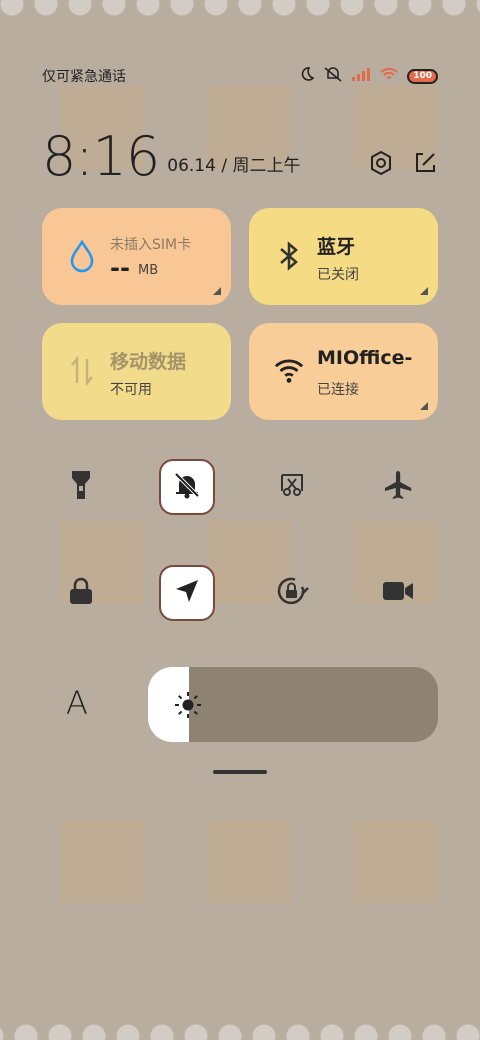 The image size is (480, 1040). Describe the element at coordinates (148, 362) in the screenshot. I see `tile-mobile-data-title: 移动数据` at that location.